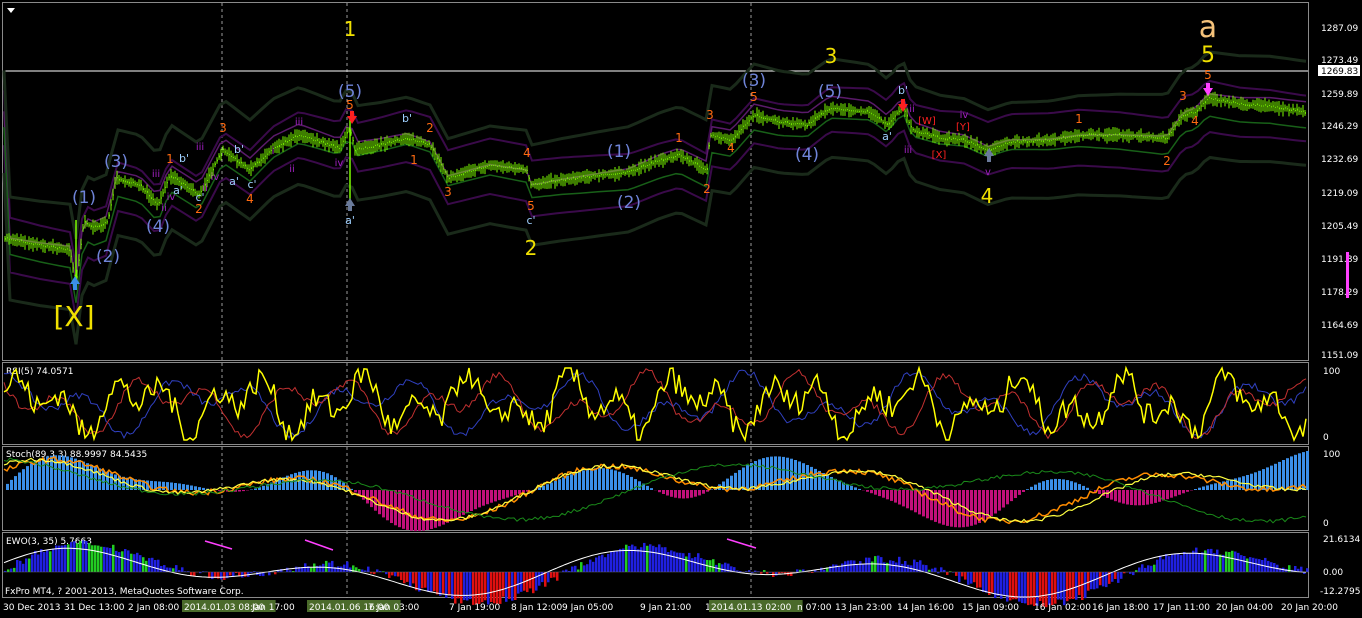 The width and height of the screenshot is (1362, 618). I want to click on time-tick: 16 Jan 18:00, so click(1120, 608).